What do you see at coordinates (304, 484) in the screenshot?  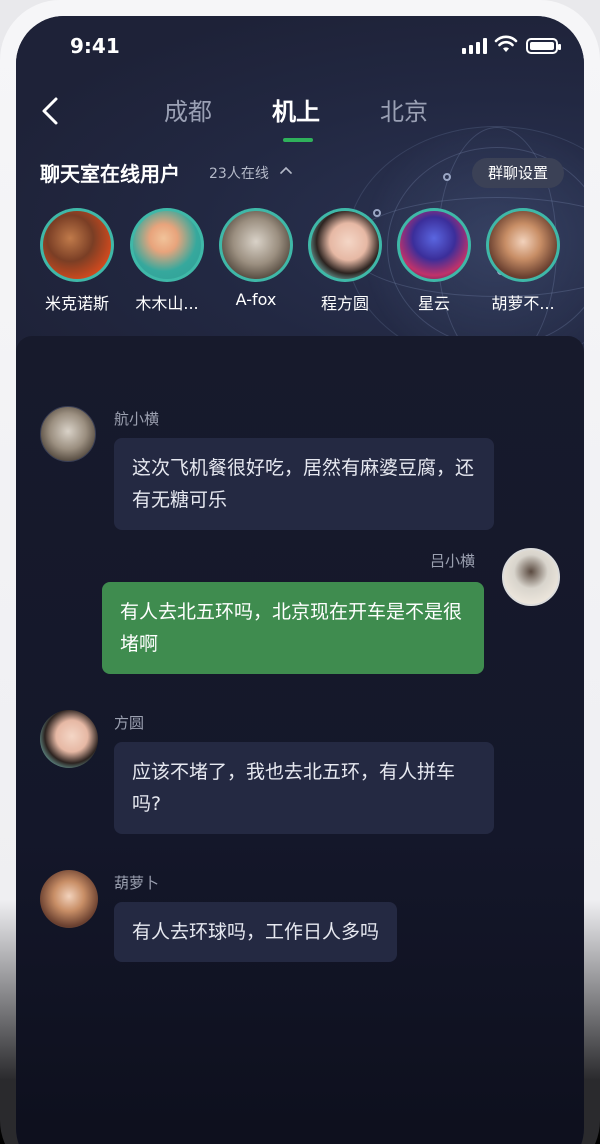 I see `message-bubble: 这次飞机餐很好吃，居然有麻婆豆腐，还有无糖可乐` at bounding box center [304, 484].